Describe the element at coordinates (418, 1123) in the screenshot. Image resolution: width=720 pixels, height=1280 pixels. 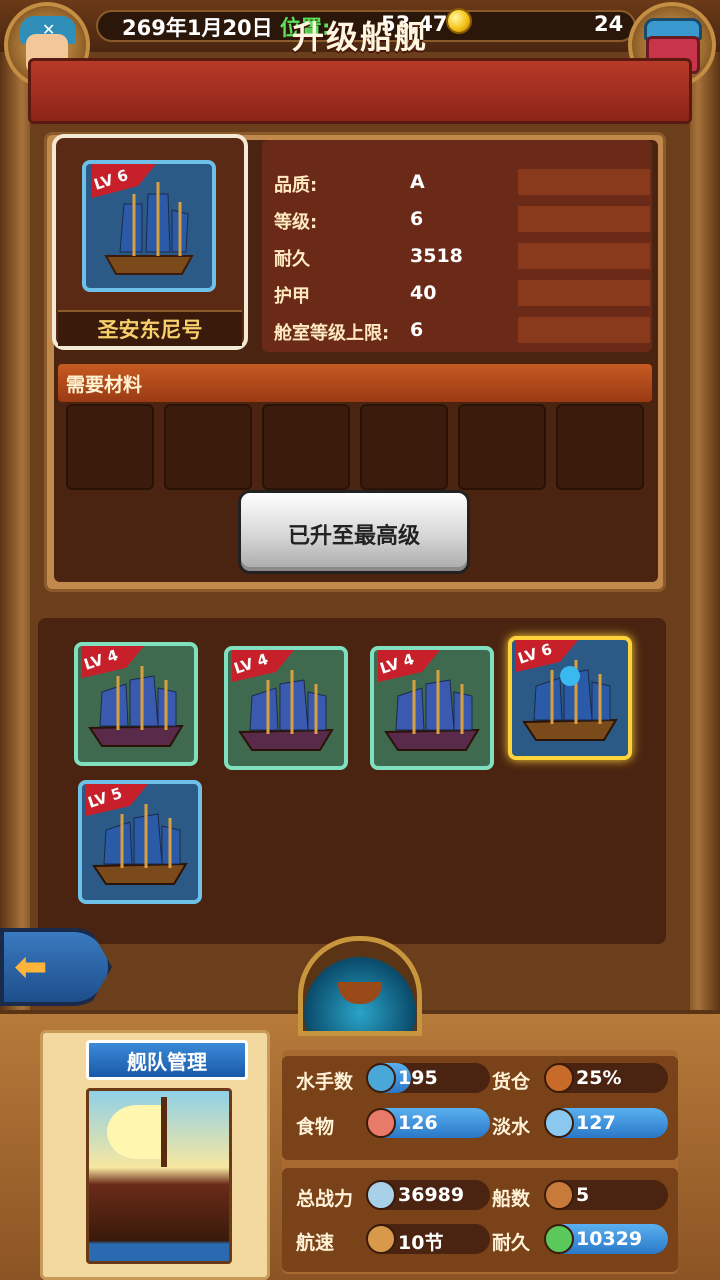
I see `food-value: 126` at that location.